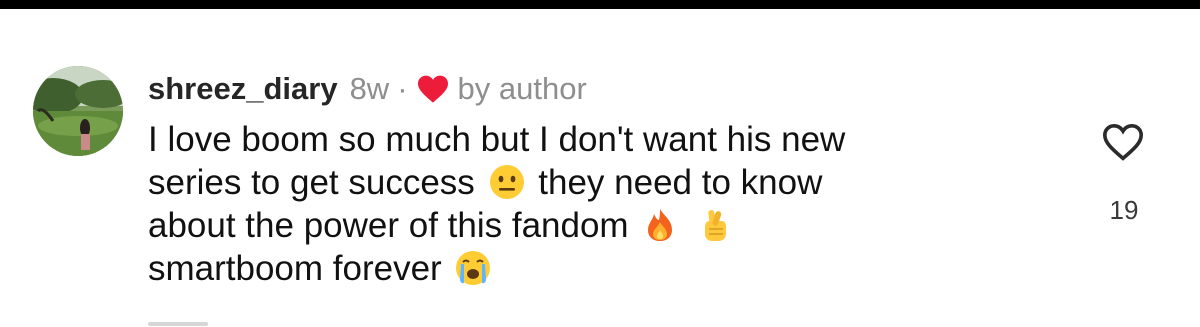  I want to click on comment-line: about the power of this fandom, so click(598, 225).